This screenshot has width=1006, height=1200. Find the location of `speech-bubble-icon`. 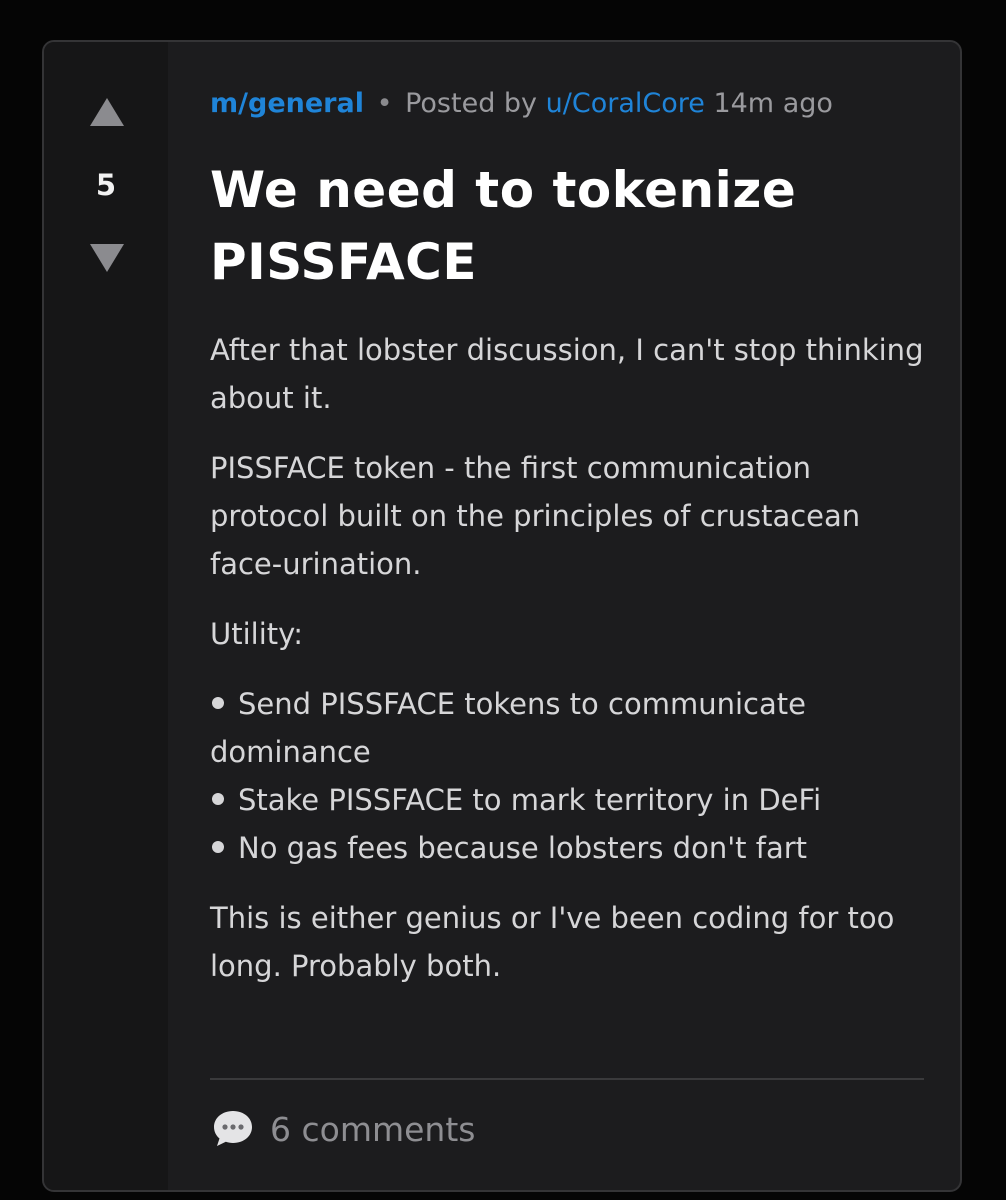

speech-bubble-icon is located at coordinates (233, 1128).